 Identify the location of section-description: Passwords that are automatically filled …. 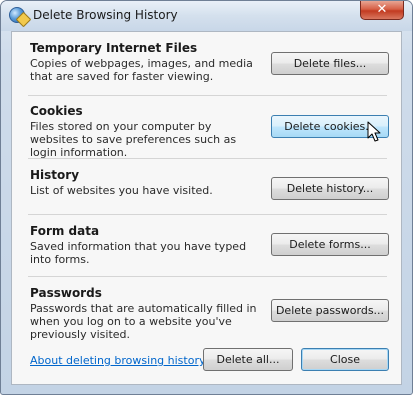
(143, 321).